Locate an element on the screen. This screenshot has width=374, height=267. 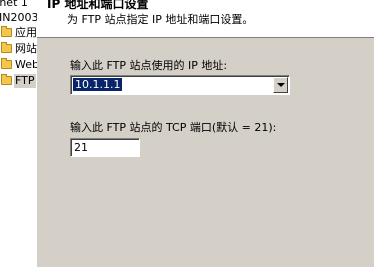
tree-item-label: rnet 1 is located at coordinates (14, 4).